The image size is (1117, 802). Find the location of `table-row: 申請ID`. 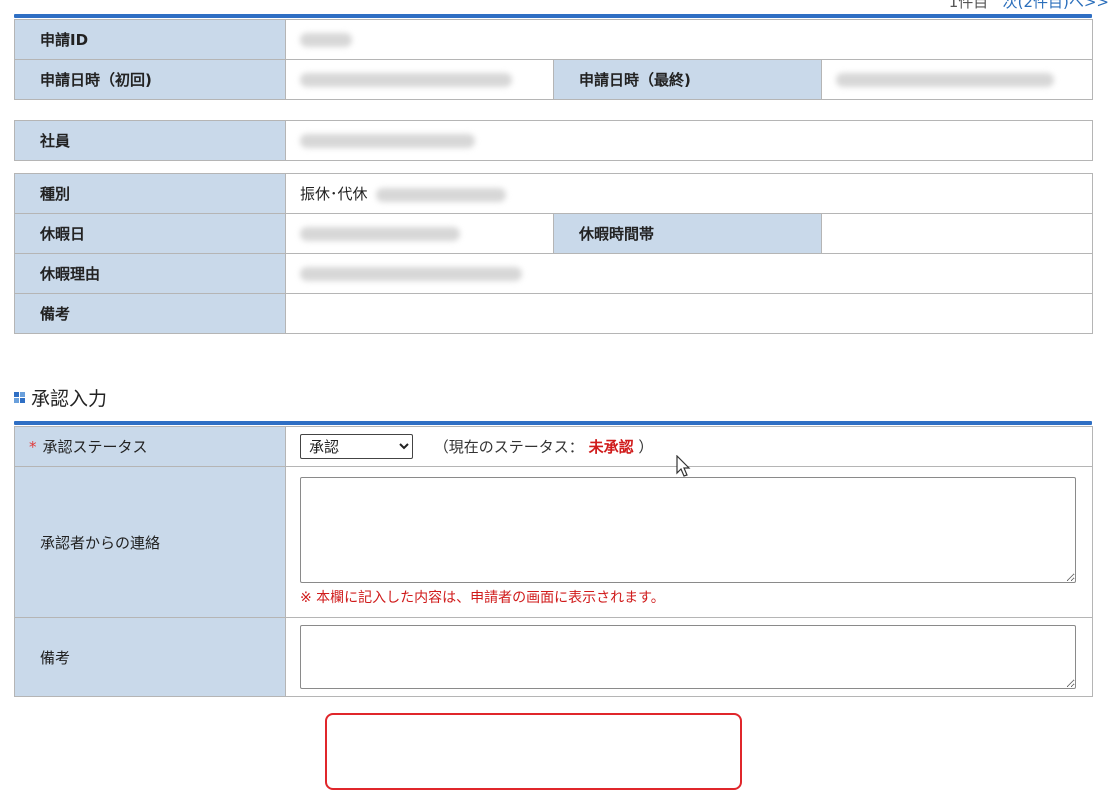

table-row: 申請ID is located at coordinates (554, 39).